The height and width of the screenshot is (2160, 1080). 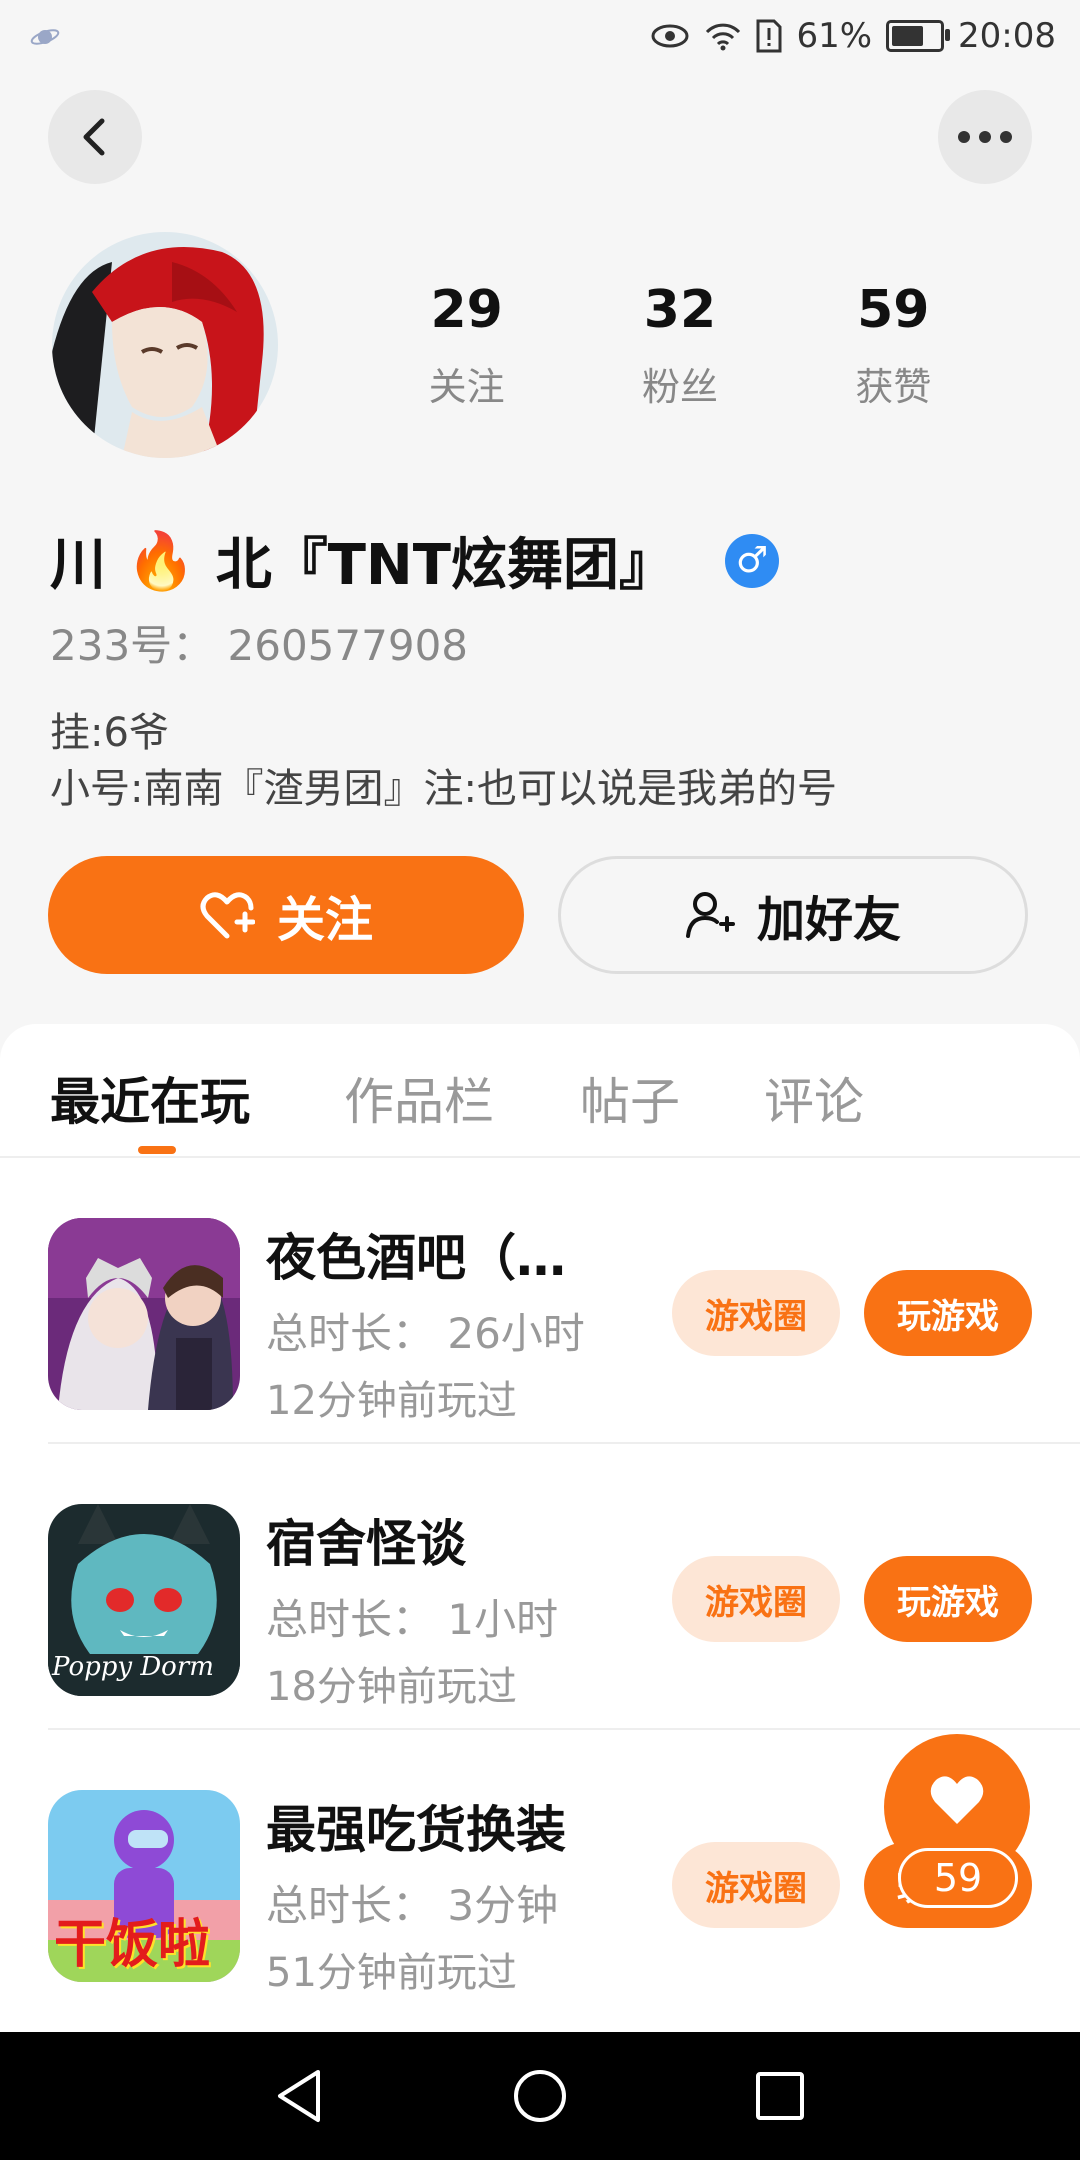 What do you see at coordinates (416, 1830) in the screenshot?
I see `game-title: 最强吃货换装` at bounding box center [416, 1830].